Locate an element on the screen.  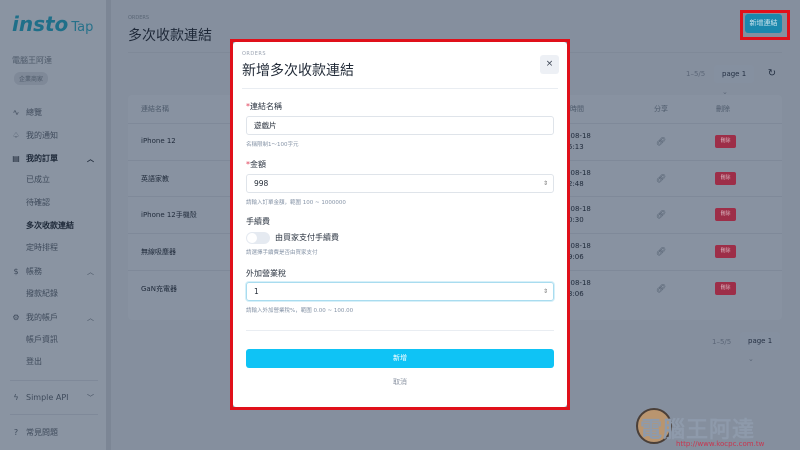
logo-sub: Tap is located at coordinates (82, 27).